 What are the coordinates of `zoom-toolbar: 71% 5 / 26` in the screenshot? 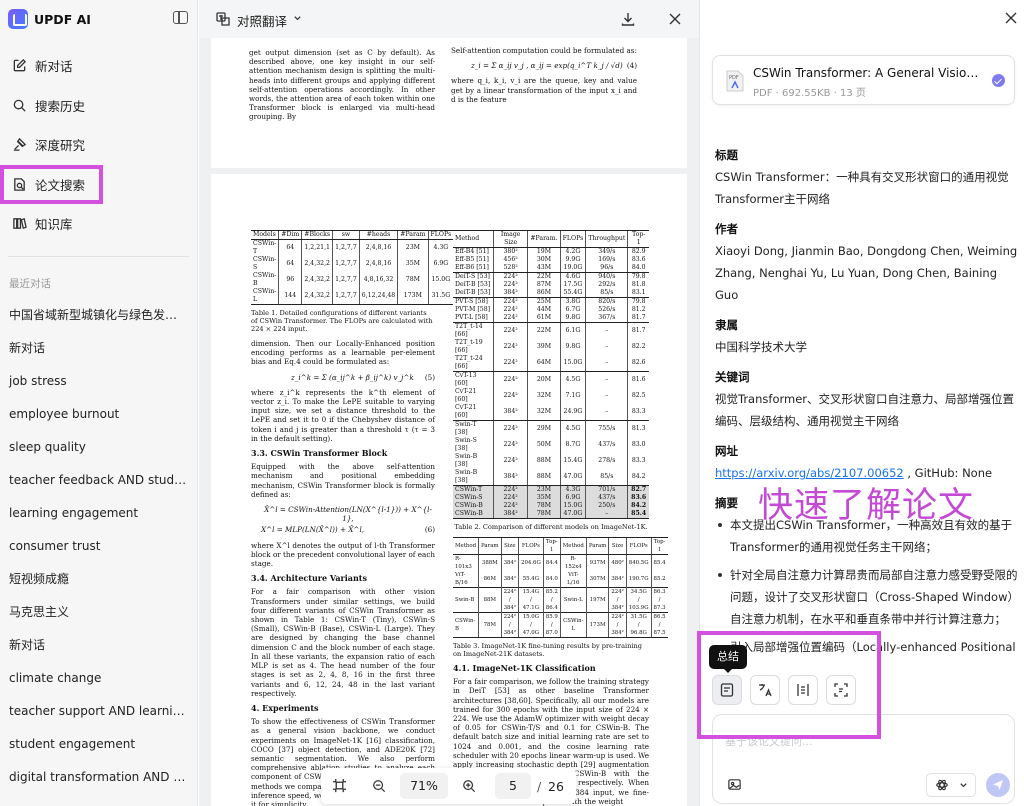 It's located at (448, 786).